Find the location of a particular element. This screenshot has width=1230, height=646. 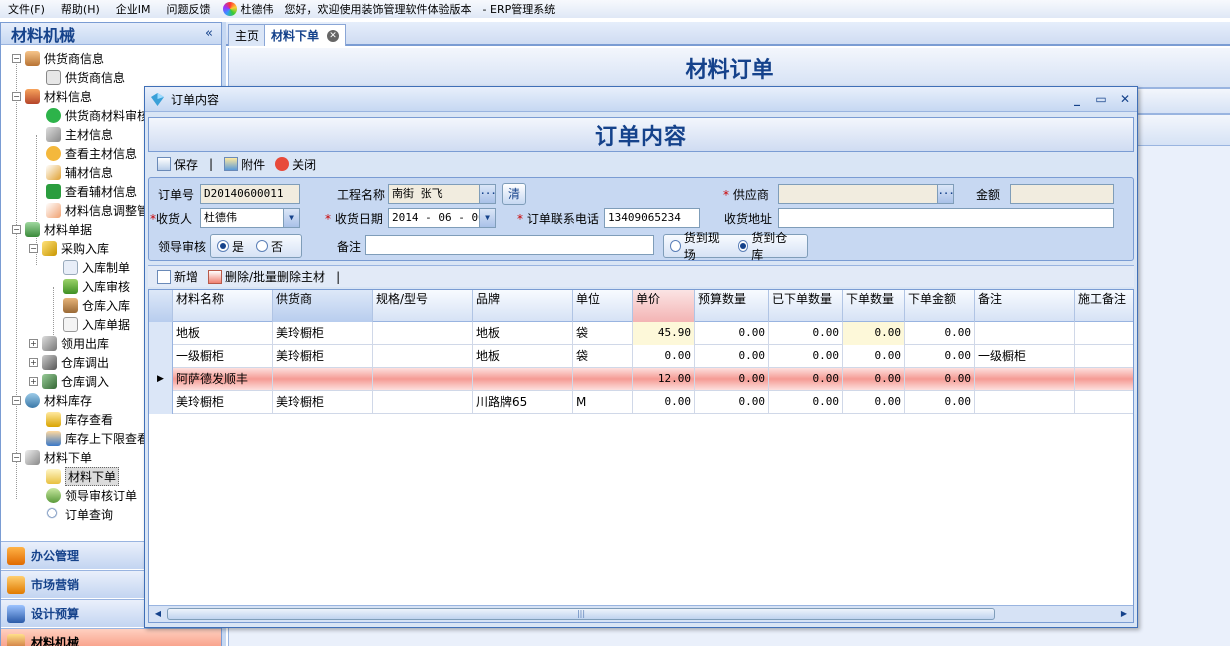

table-row: ▶ 阿萨德发顺丰 12.00 0.00 0.00 0.00 0.00 is located at coordinates (641, 379).